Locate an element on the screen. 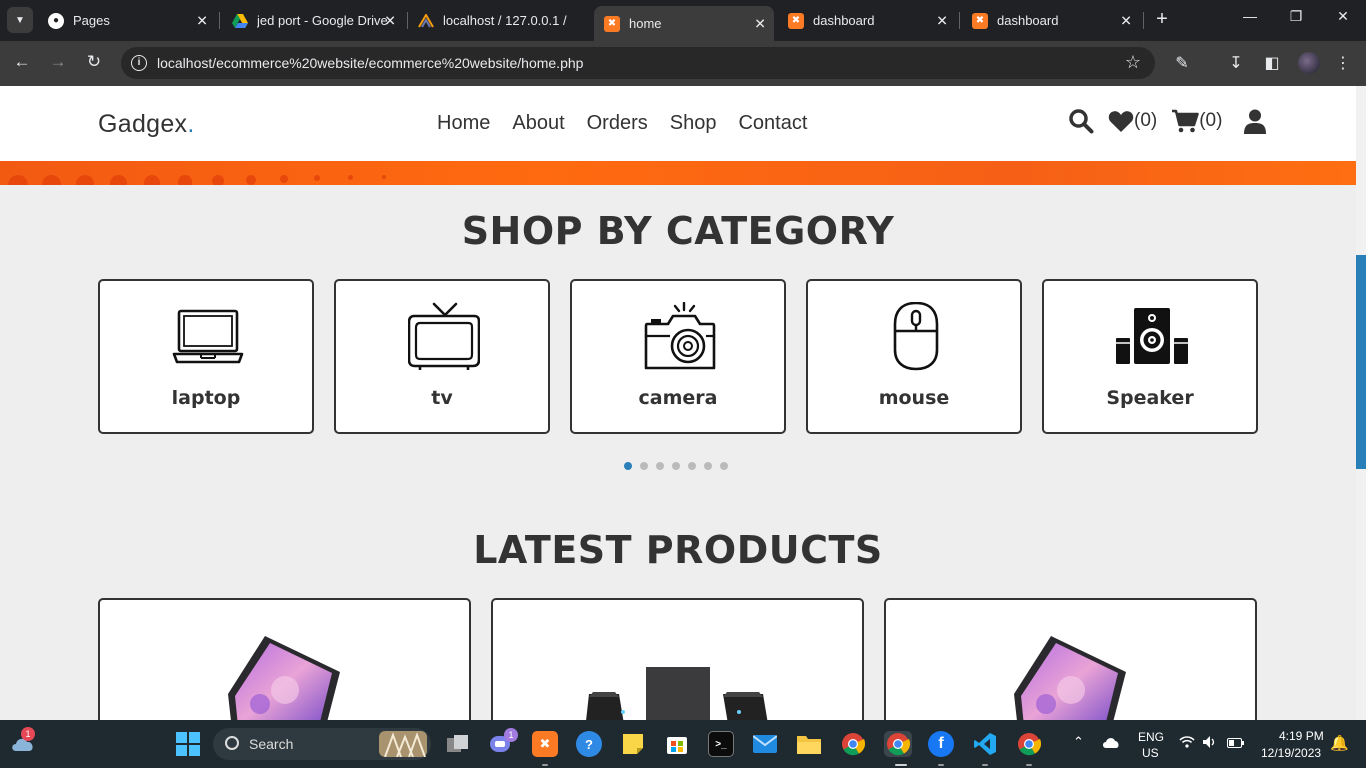 The height and width of the screenshot is (768, 1366). wifi-icon is located at coordinates (1187, 743).